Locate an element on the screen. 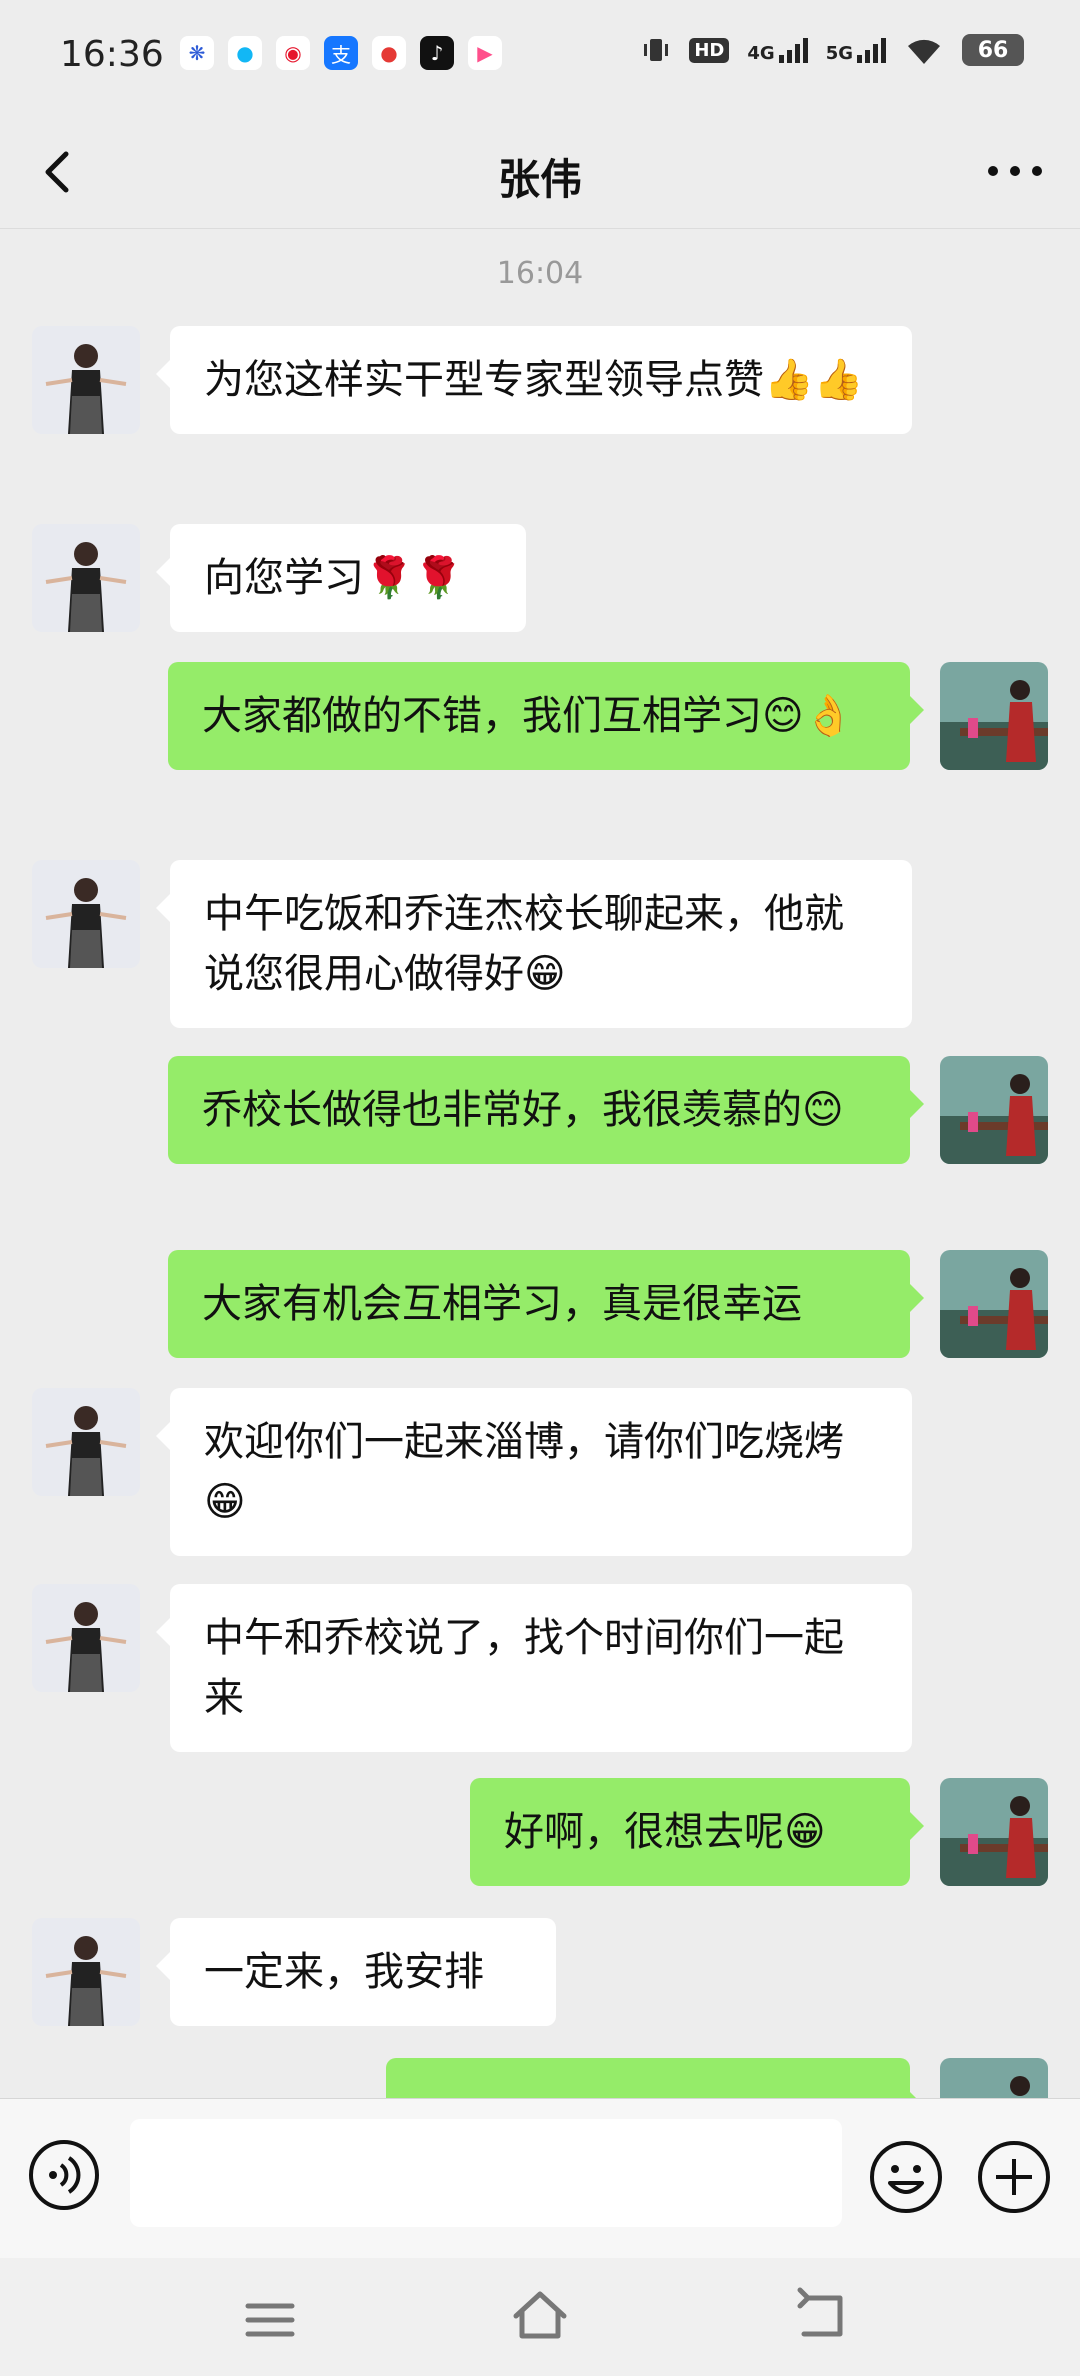 This screenshot has height=2376, width=1080. message-bubble: 大家都做的不错，我们互相学习😊👌 is located at coordinates (546, 716).